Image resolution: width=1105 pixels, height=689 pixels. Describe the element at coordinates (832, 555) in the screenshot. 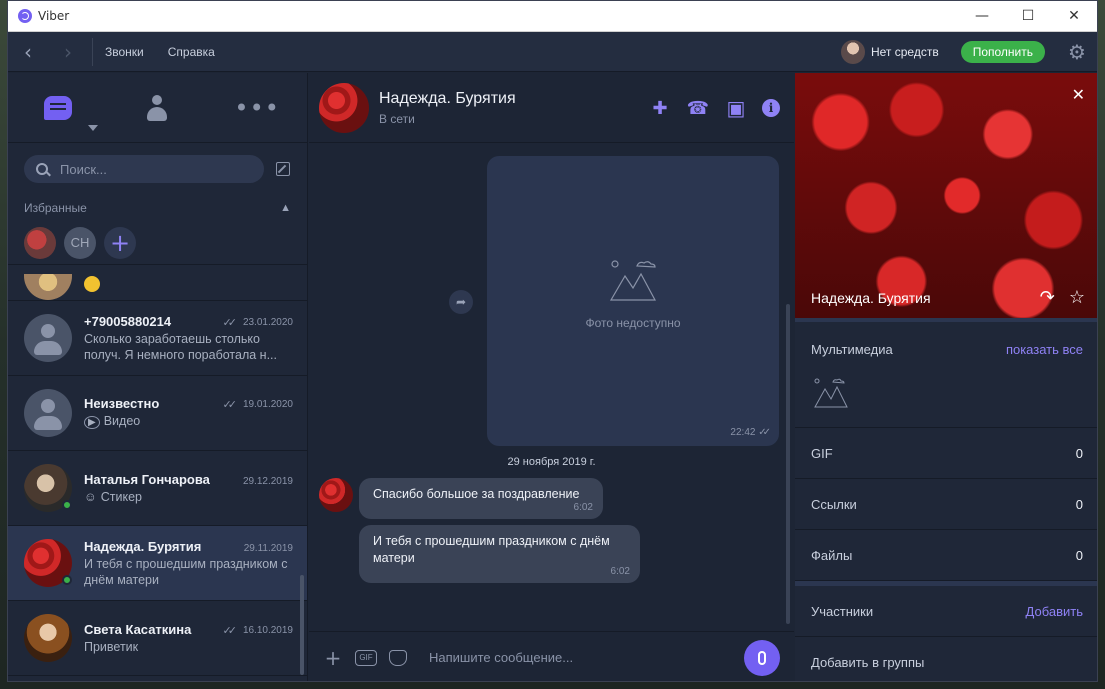

I see `row-label: Файлы` at that location.